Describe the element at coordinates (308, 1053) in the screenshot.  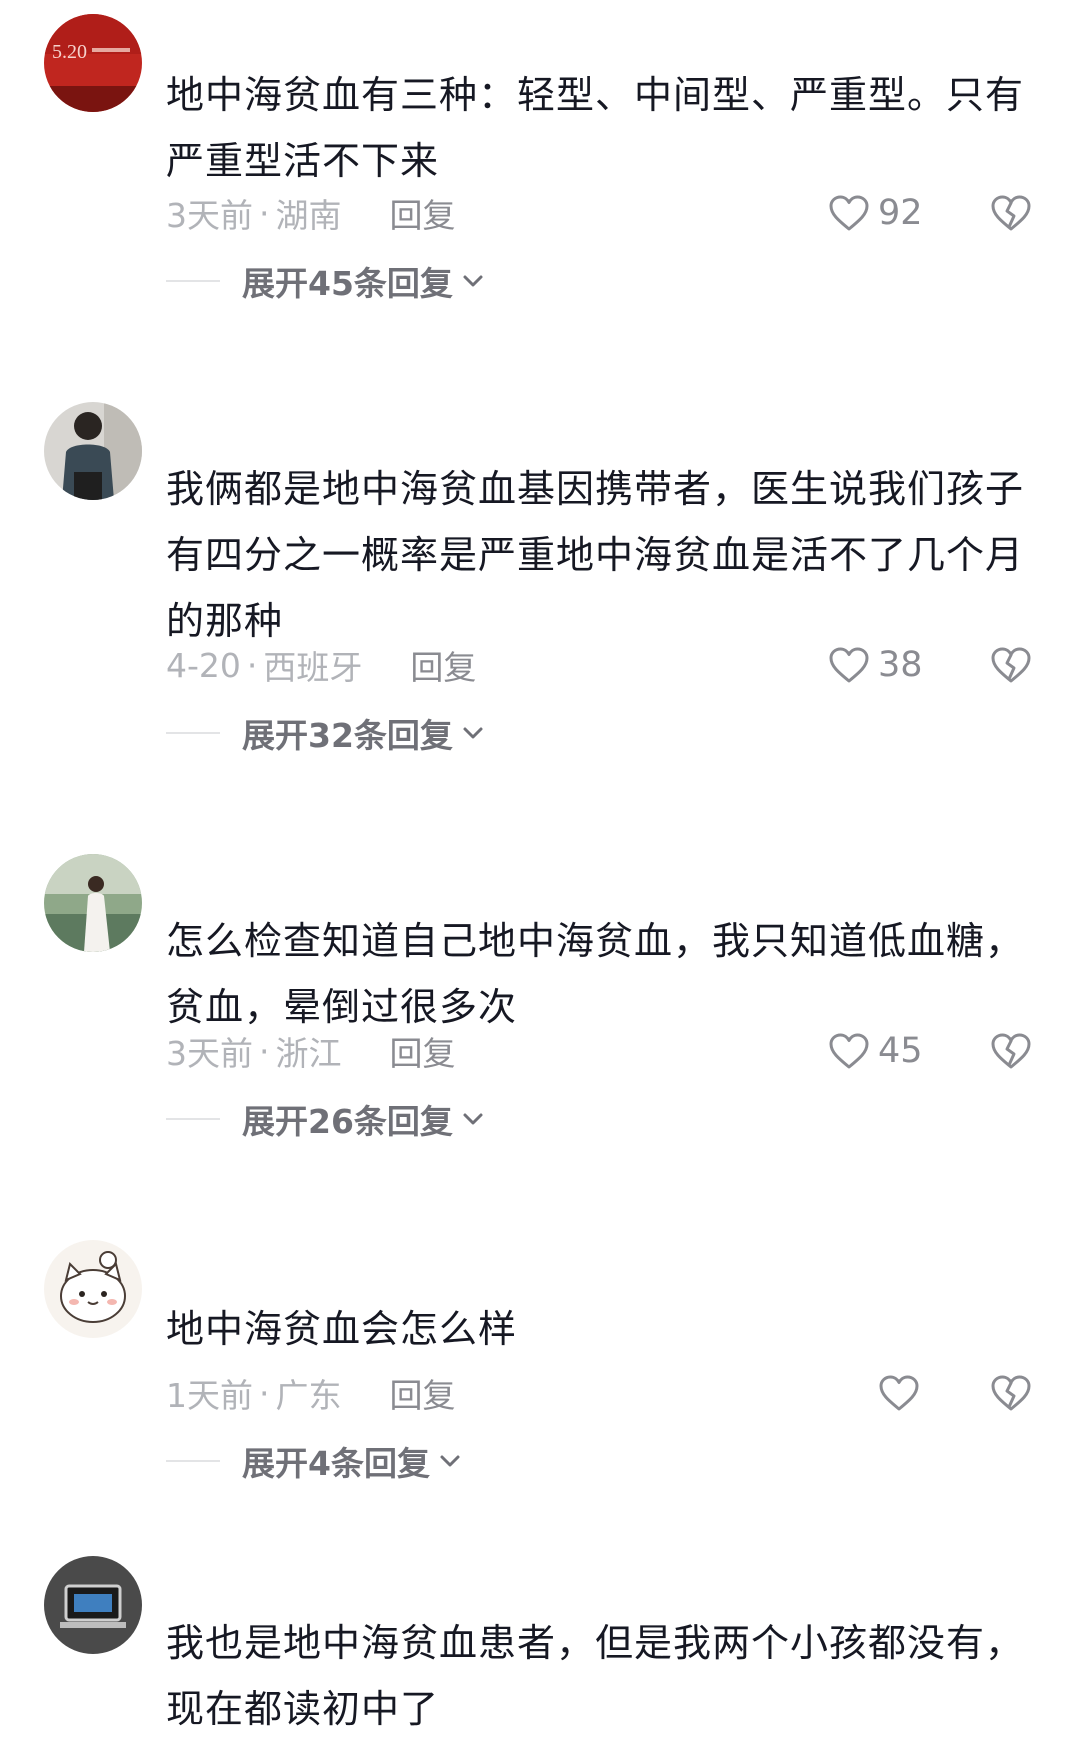
I see `comment-location: 浙江` at that location.